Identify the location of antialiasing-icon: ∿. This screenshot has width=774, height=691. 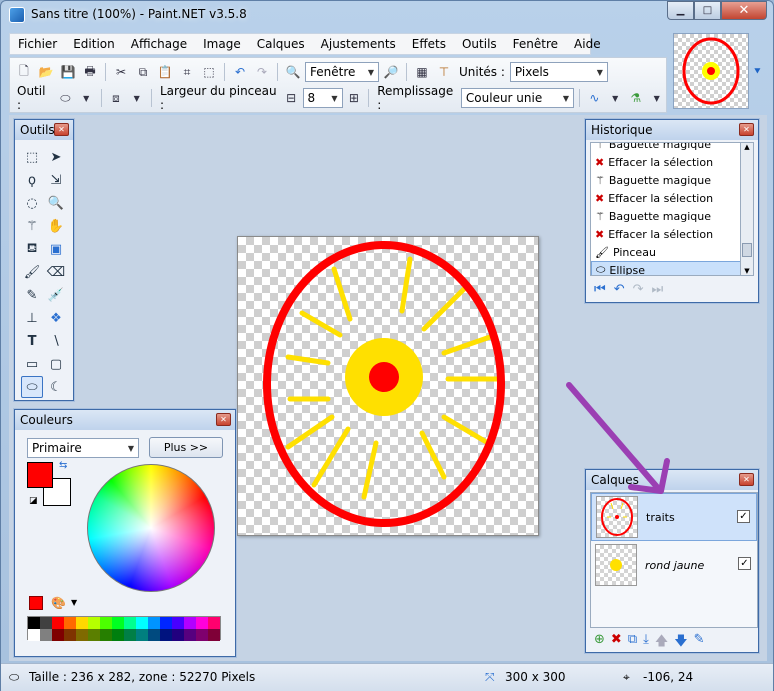
(594, 98).